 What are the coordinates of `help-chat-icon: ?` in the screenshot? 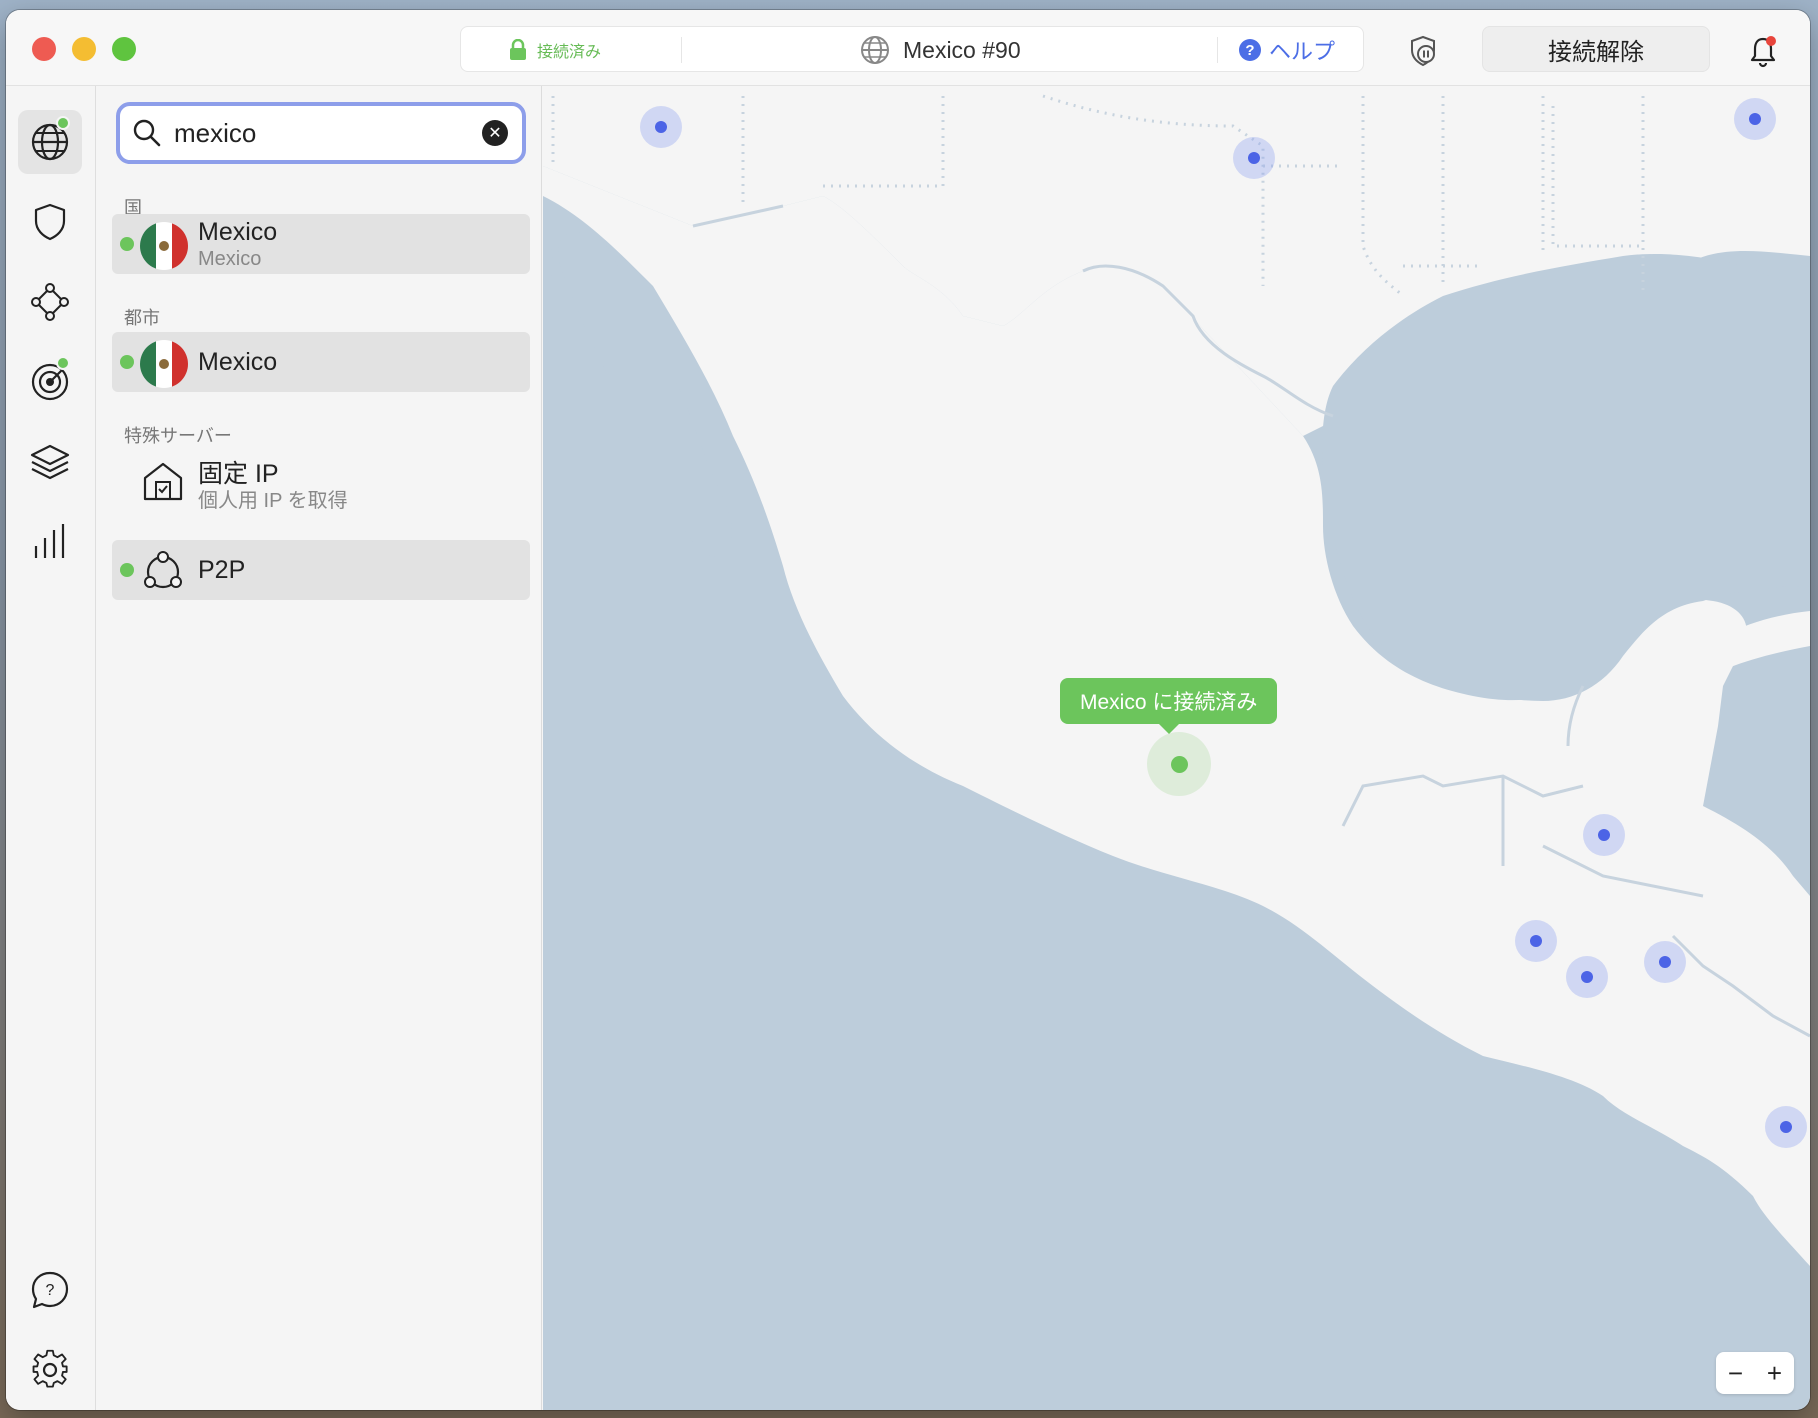 It's located at (50, 1290).